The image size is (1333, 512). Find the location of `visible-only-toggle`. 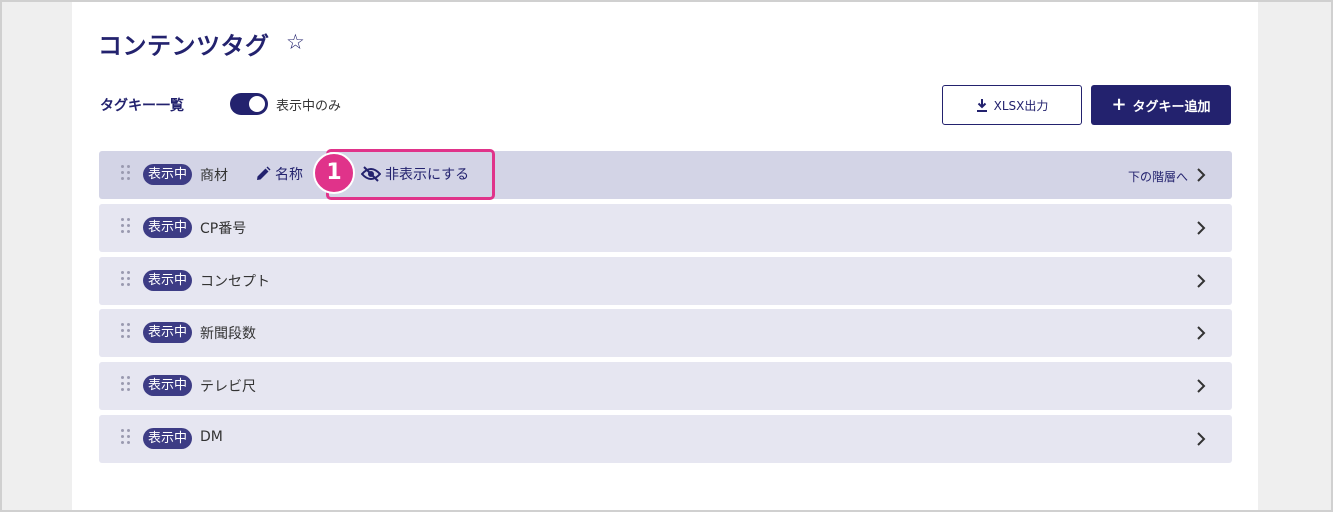

visible-only-toggle is located at coordinates (249, 104).